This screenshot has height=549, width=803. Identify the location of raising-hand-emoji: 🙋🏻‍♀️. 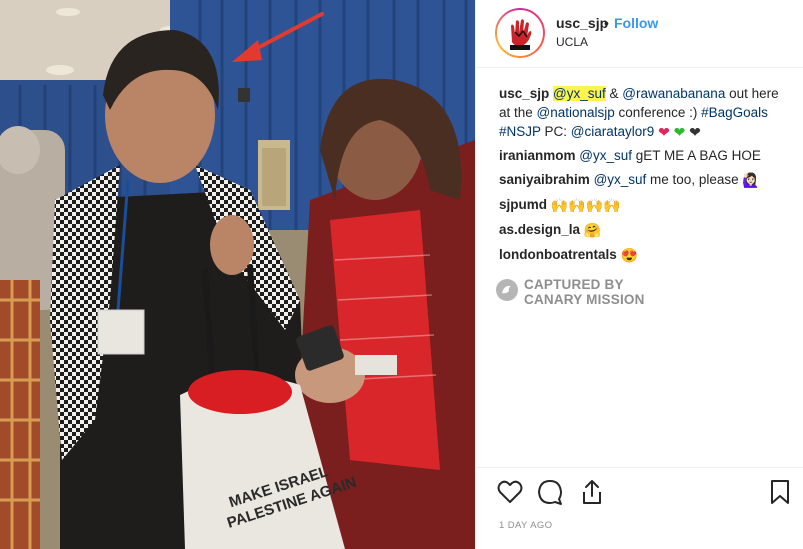
(751, 180).